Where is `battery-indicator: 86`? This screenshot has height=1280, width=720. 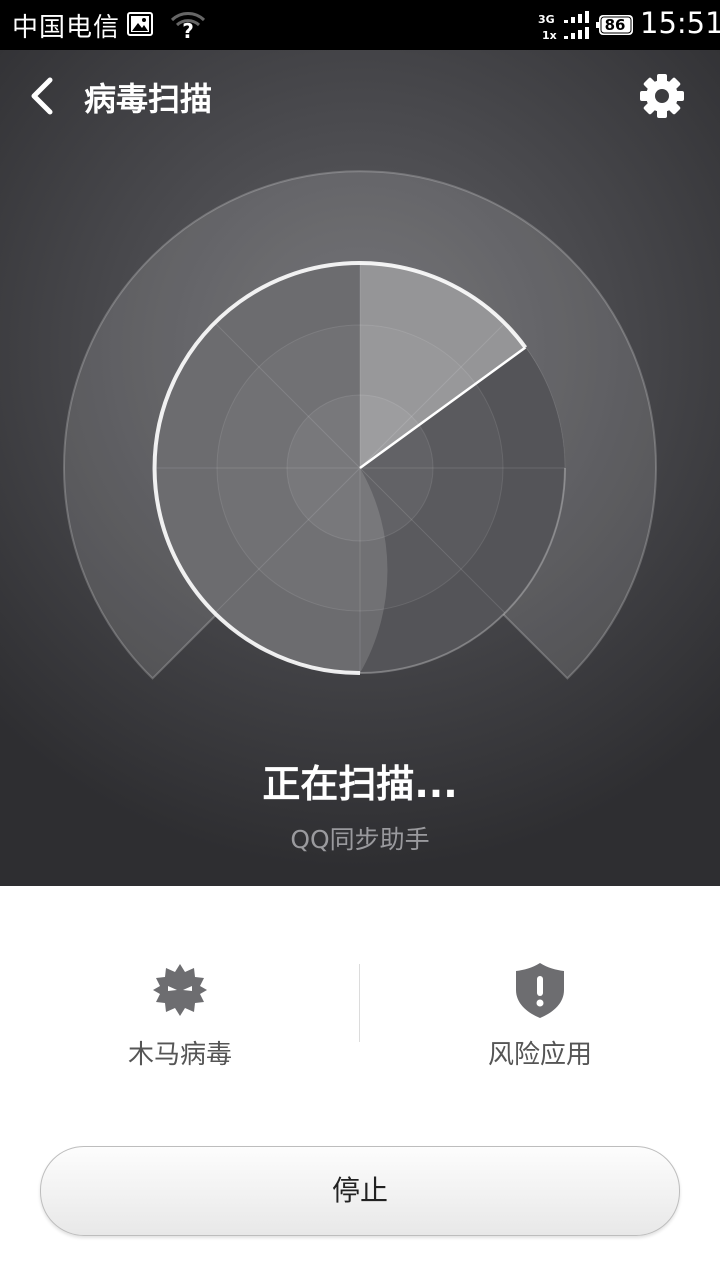 battery-indicator: 86 is located at coordinates (615, 25).